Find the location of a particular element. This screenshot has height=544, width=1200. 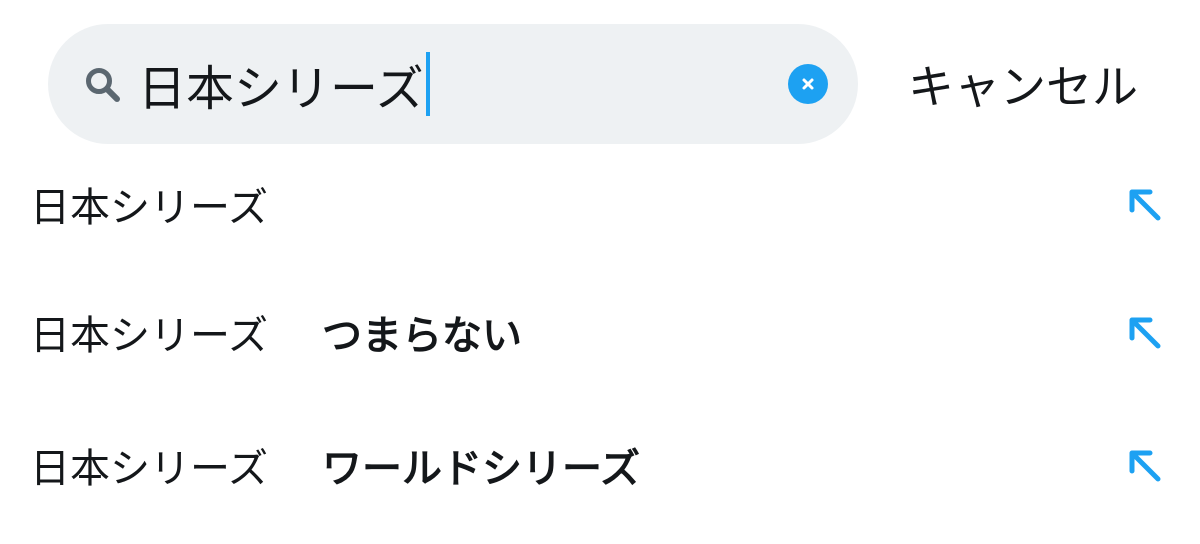

cancel-button: キャンセル is located at coordinates (1033, 84).